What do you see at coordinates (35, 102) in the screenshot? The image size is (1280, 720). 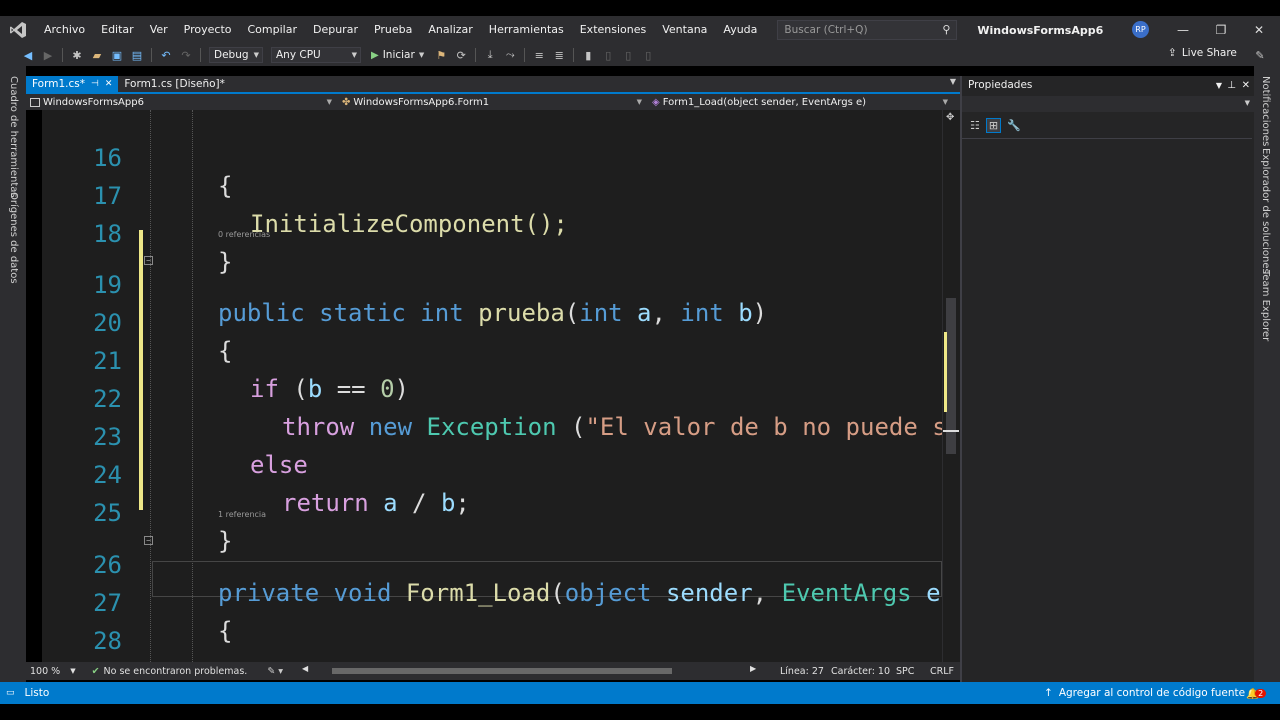 I see `csharp-project-icon` at bounding box center [35, 102].